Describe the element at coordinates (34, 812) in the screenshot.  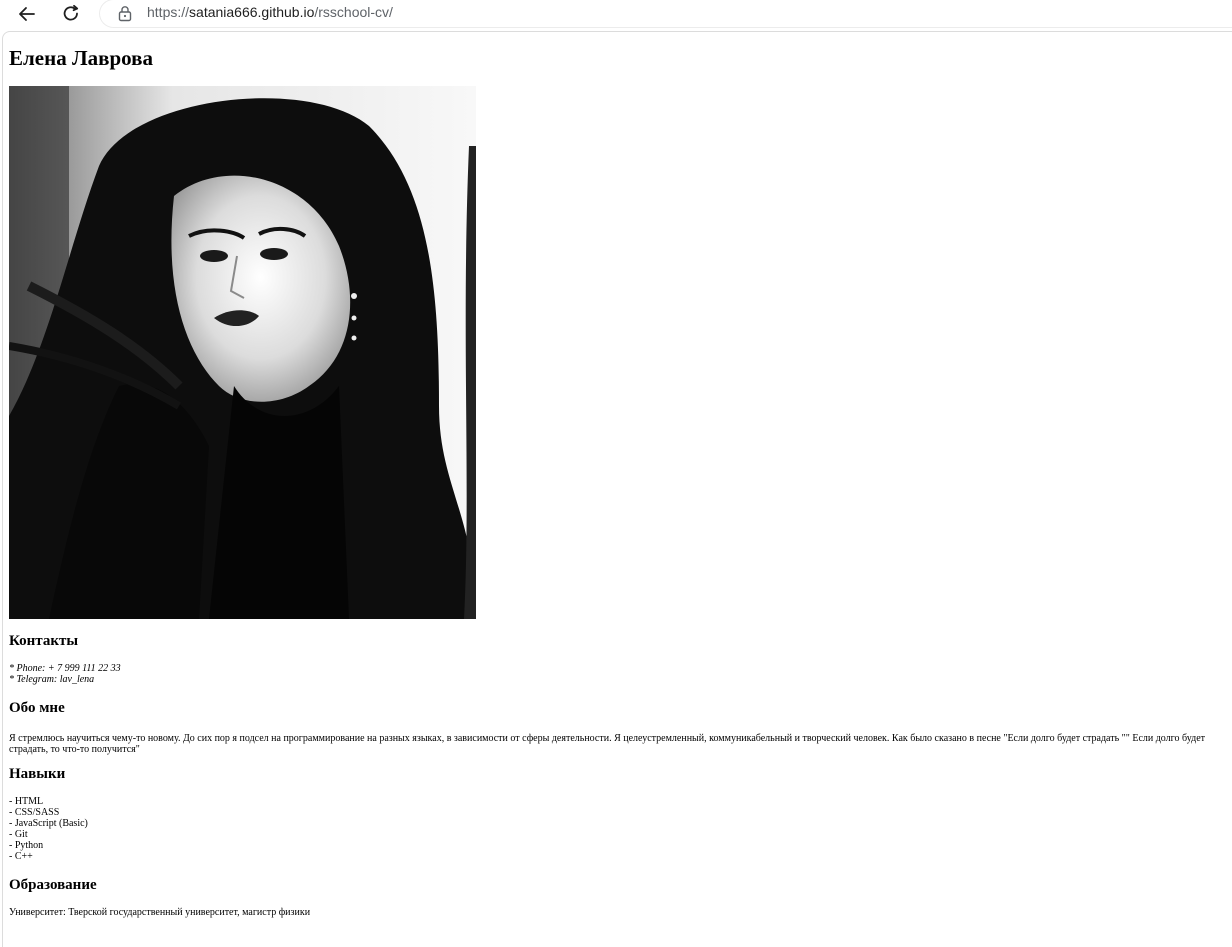
I see `skill-item-css: - CSS/SASS` at that location.